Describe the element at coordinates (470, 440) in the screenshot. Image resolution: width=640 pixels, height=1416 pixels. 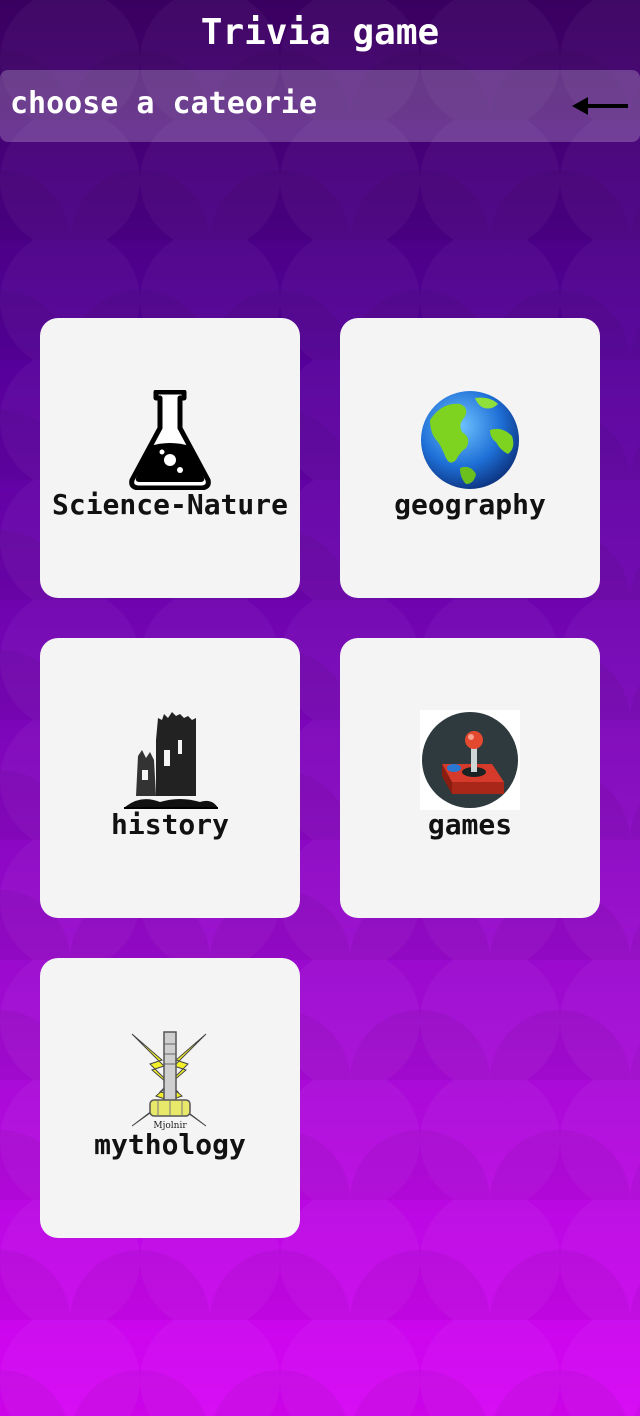
I see `globe-icon` at that location.